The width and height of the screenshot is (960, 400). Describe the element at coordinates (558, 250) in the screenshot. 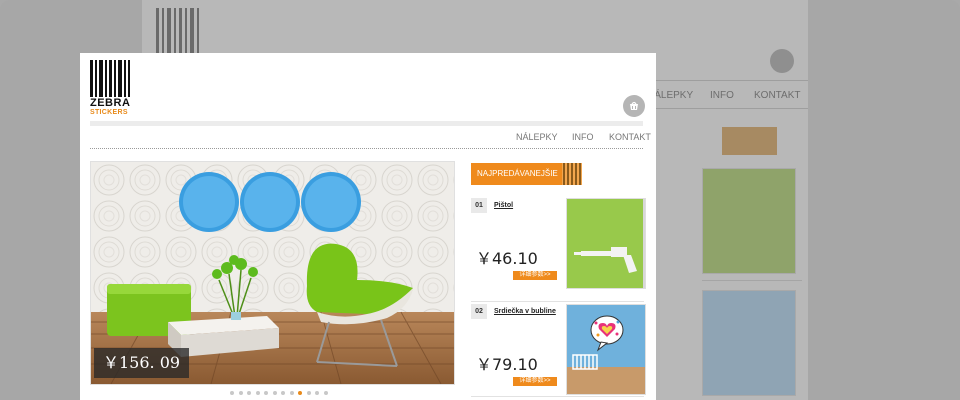

I see `bestseller-item: 01 Pištol ￥46.10 详细参数>>` at that location.